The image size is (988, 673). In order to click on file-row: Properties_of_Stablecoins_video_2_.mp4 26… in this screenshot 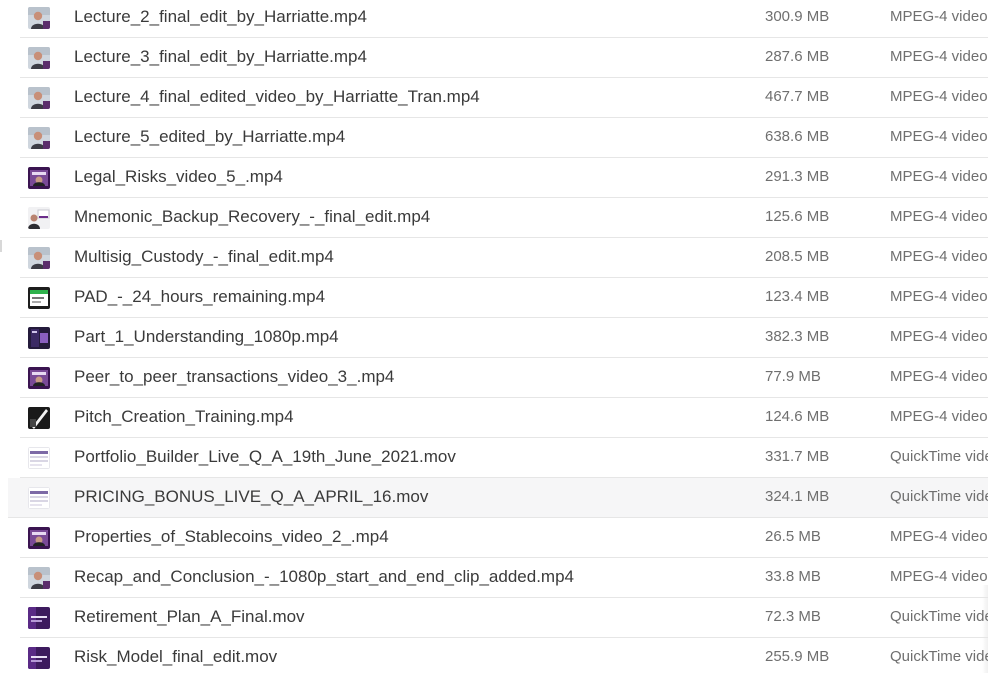, I will do `click(504, 538)`.